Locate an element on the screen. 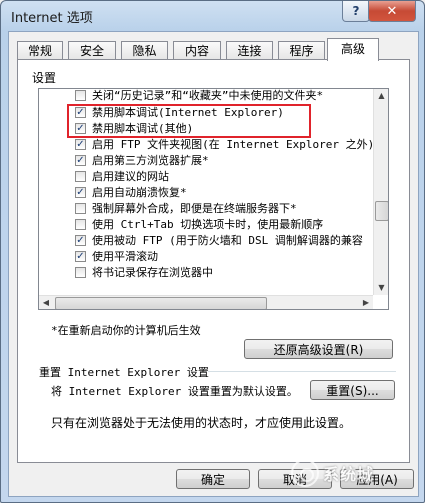  help-button: ? is located at coordinates (356, 11).